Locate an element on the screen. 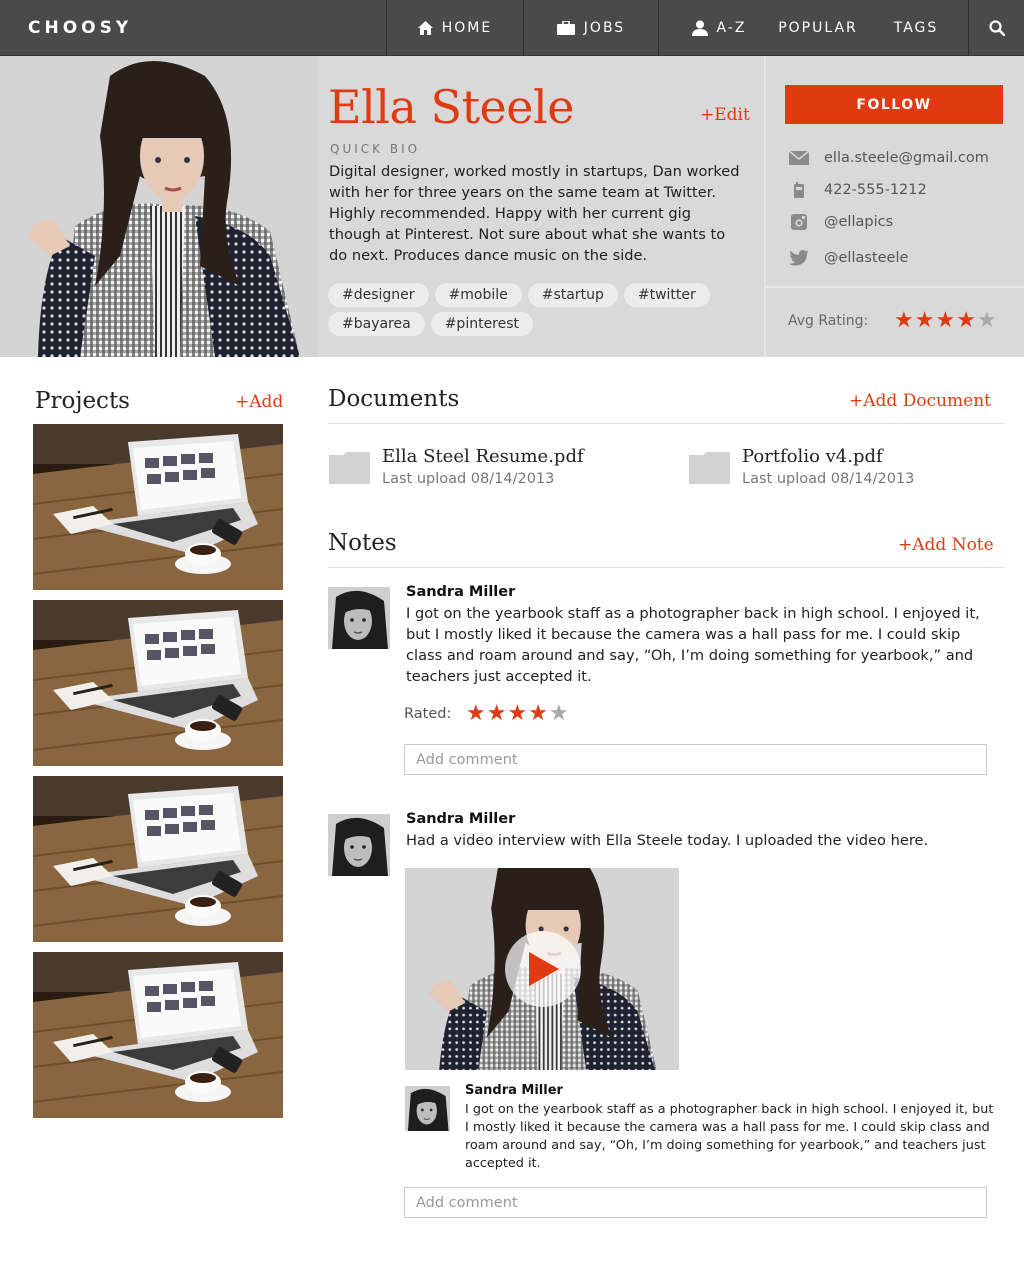 The height and width of the screenshot is (1276, 1024). nav-item-jobs: JOBS is located at coordinates (591, 28).